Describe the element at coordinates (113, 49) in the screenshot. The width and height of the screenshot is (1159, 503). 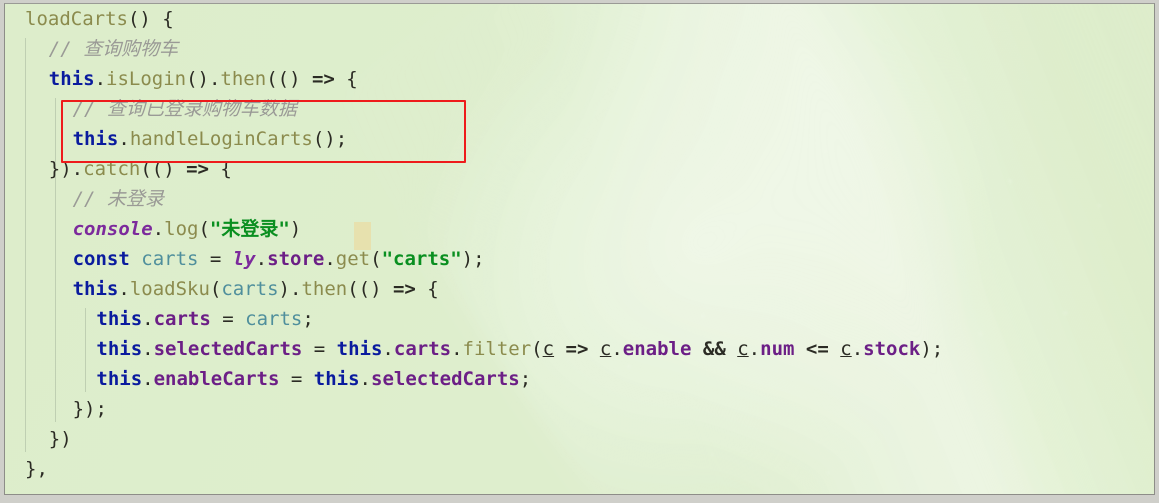
I see `code-token-cmt: // 查询购物车` at that location.